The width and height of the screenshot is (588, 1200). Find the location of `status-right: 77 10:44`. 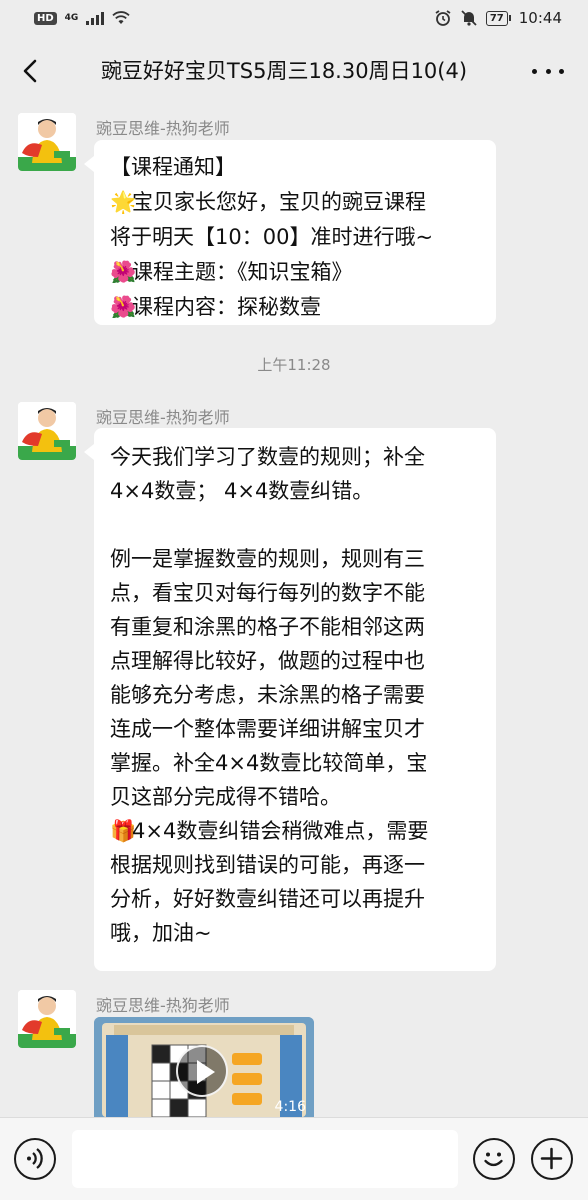

status-right: 77 10:44 is located at coordinates (498, 18).